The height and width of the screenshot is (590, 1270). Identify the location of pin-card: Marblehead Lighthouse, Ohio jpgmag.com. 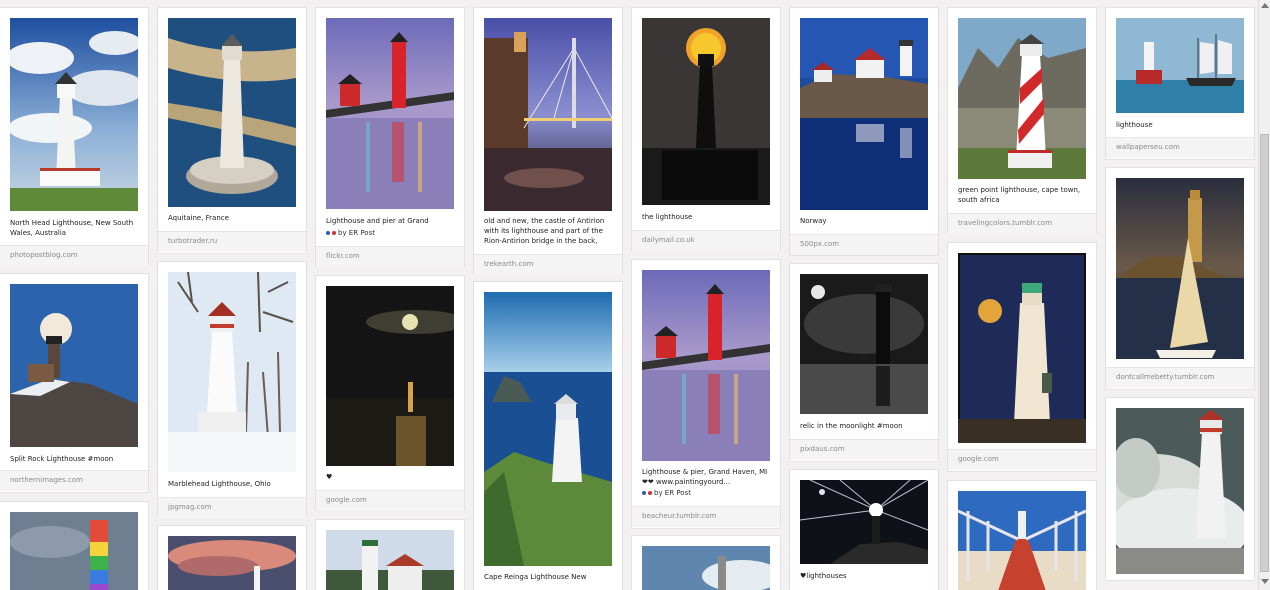
(232, 390).